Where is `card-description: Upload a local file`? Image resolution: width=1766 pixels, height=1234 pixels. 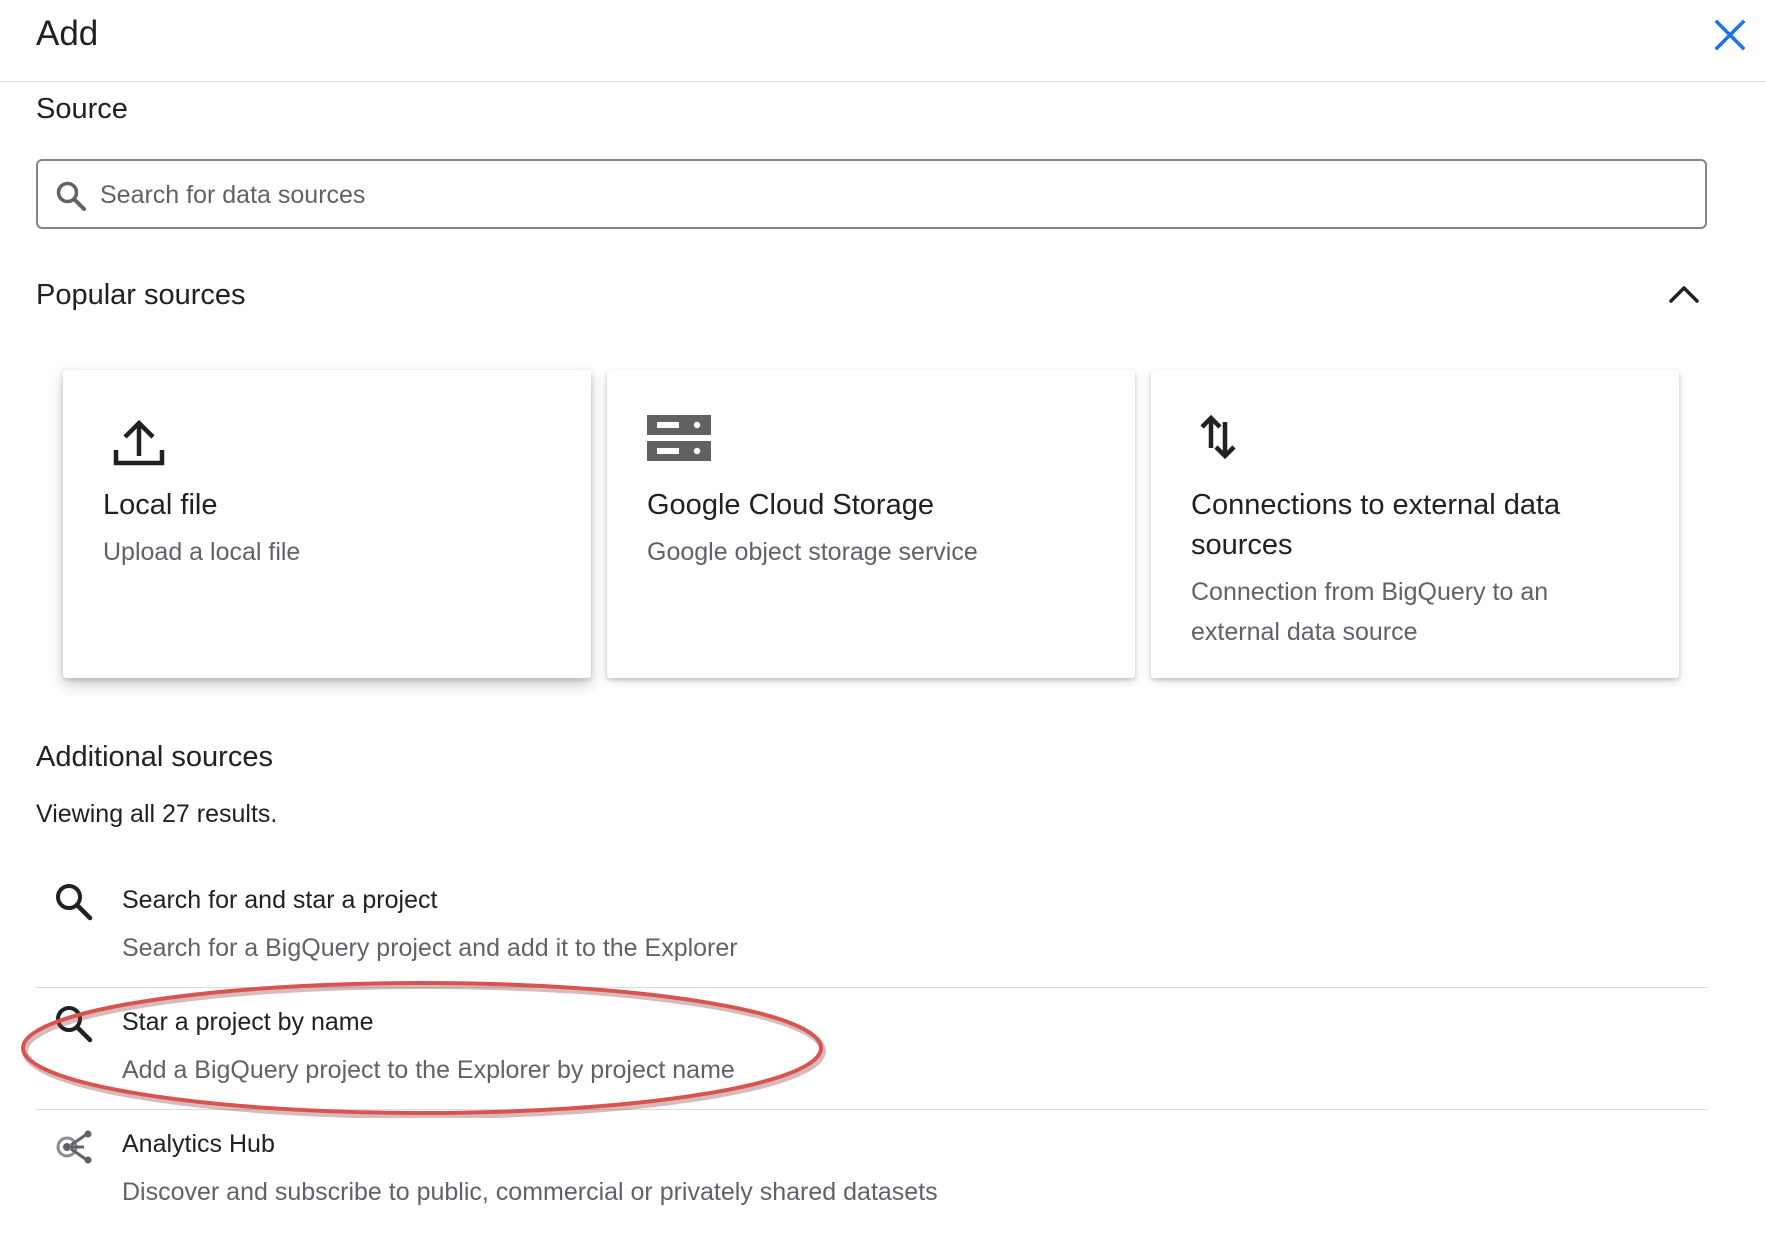 card-description: Upload a local file is located at coordinates (202, 552).